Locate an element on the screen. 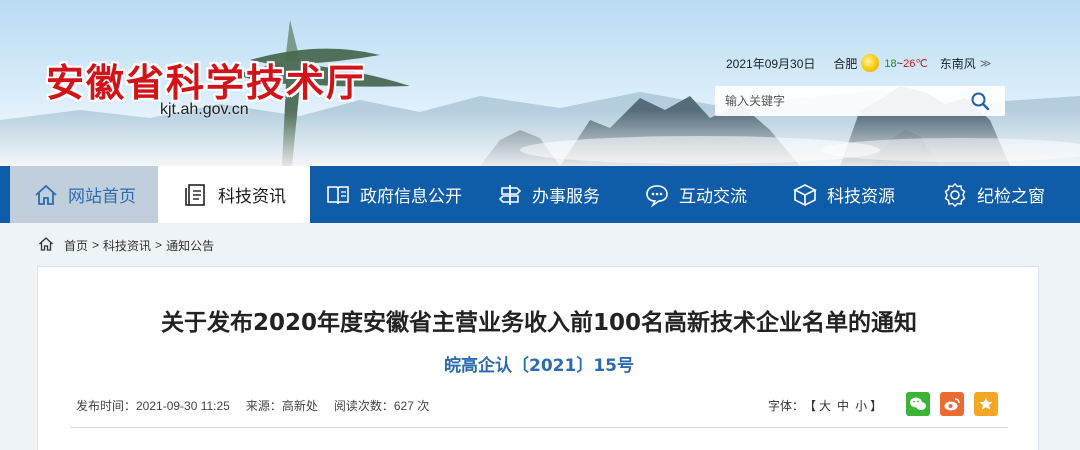 This screenshot has height=450, width=1080. search-icon is located at coordinates (980, 101).